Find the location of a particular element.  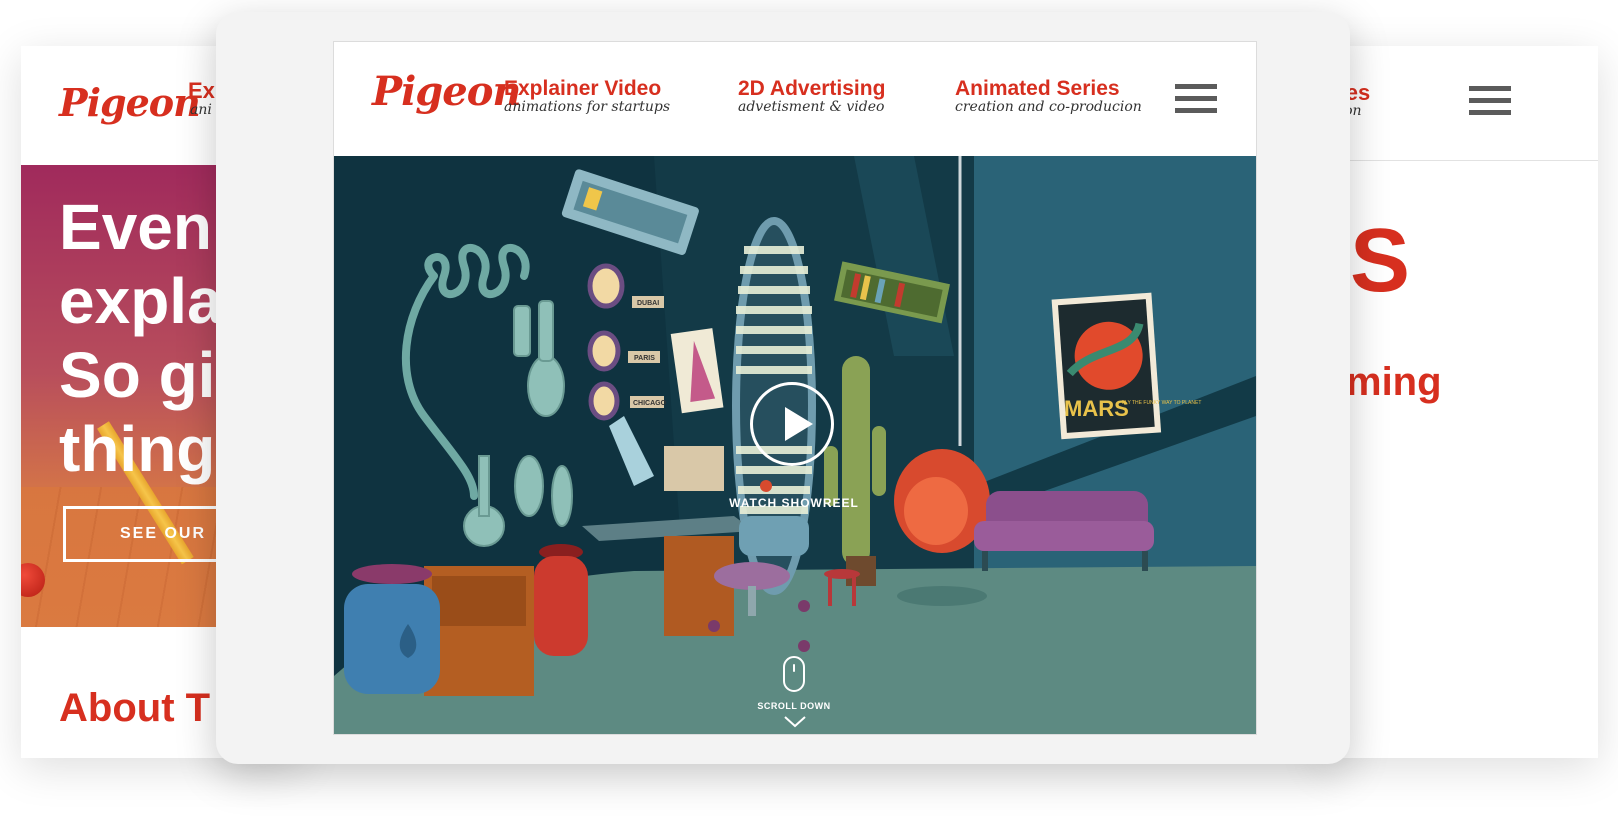

nav-title: Explainer Video is located at coordinates (583, 88).